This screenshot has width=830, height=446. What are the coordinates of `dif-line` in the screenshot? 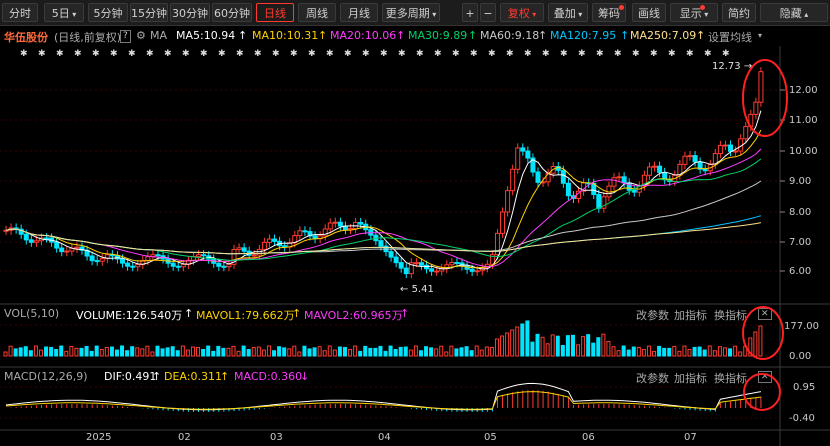 It's located at (383, 396).